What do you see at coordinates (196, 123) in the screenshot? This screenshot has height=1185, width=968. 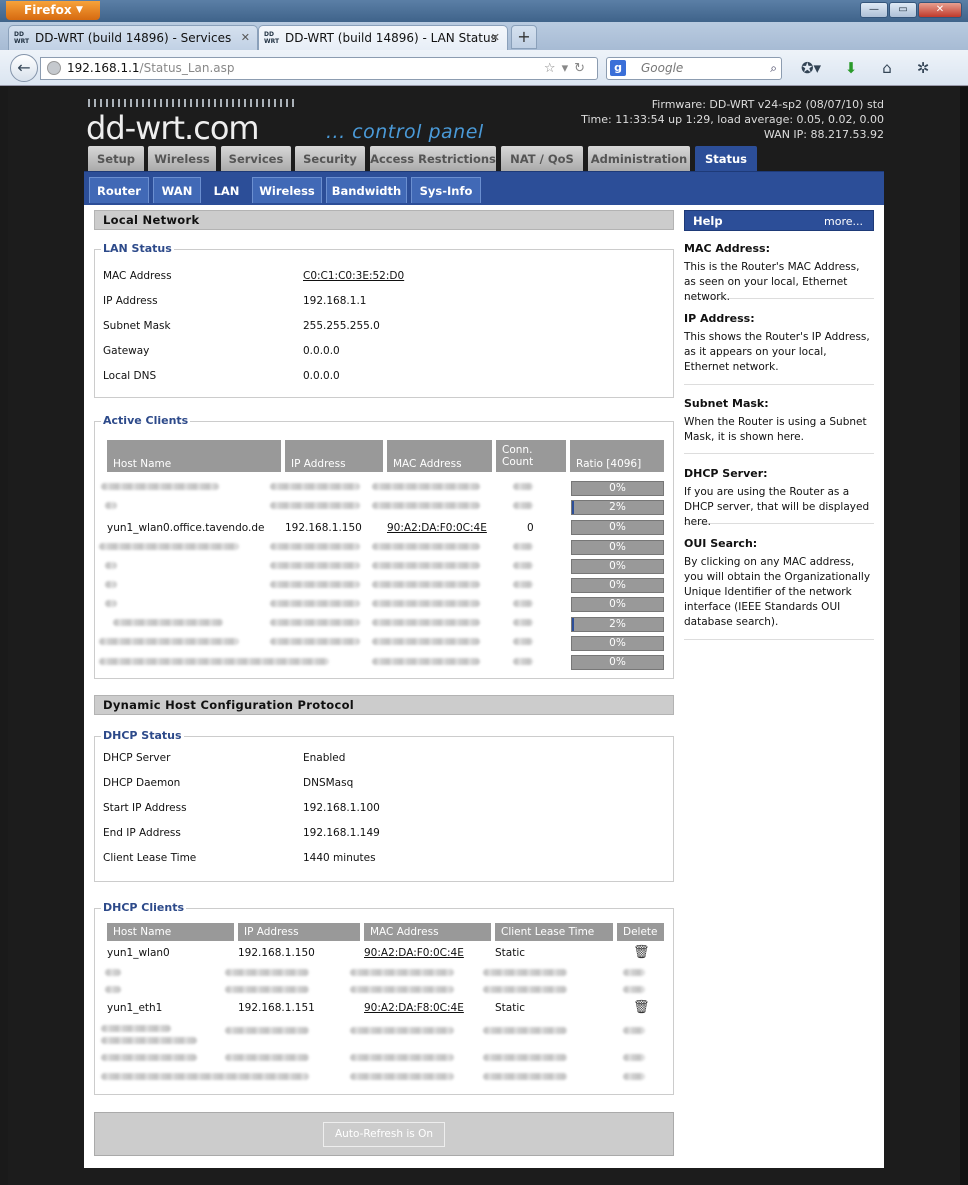 I see `ddwrt-logo: dd-wrt.com` at bounding box center [196, 123].